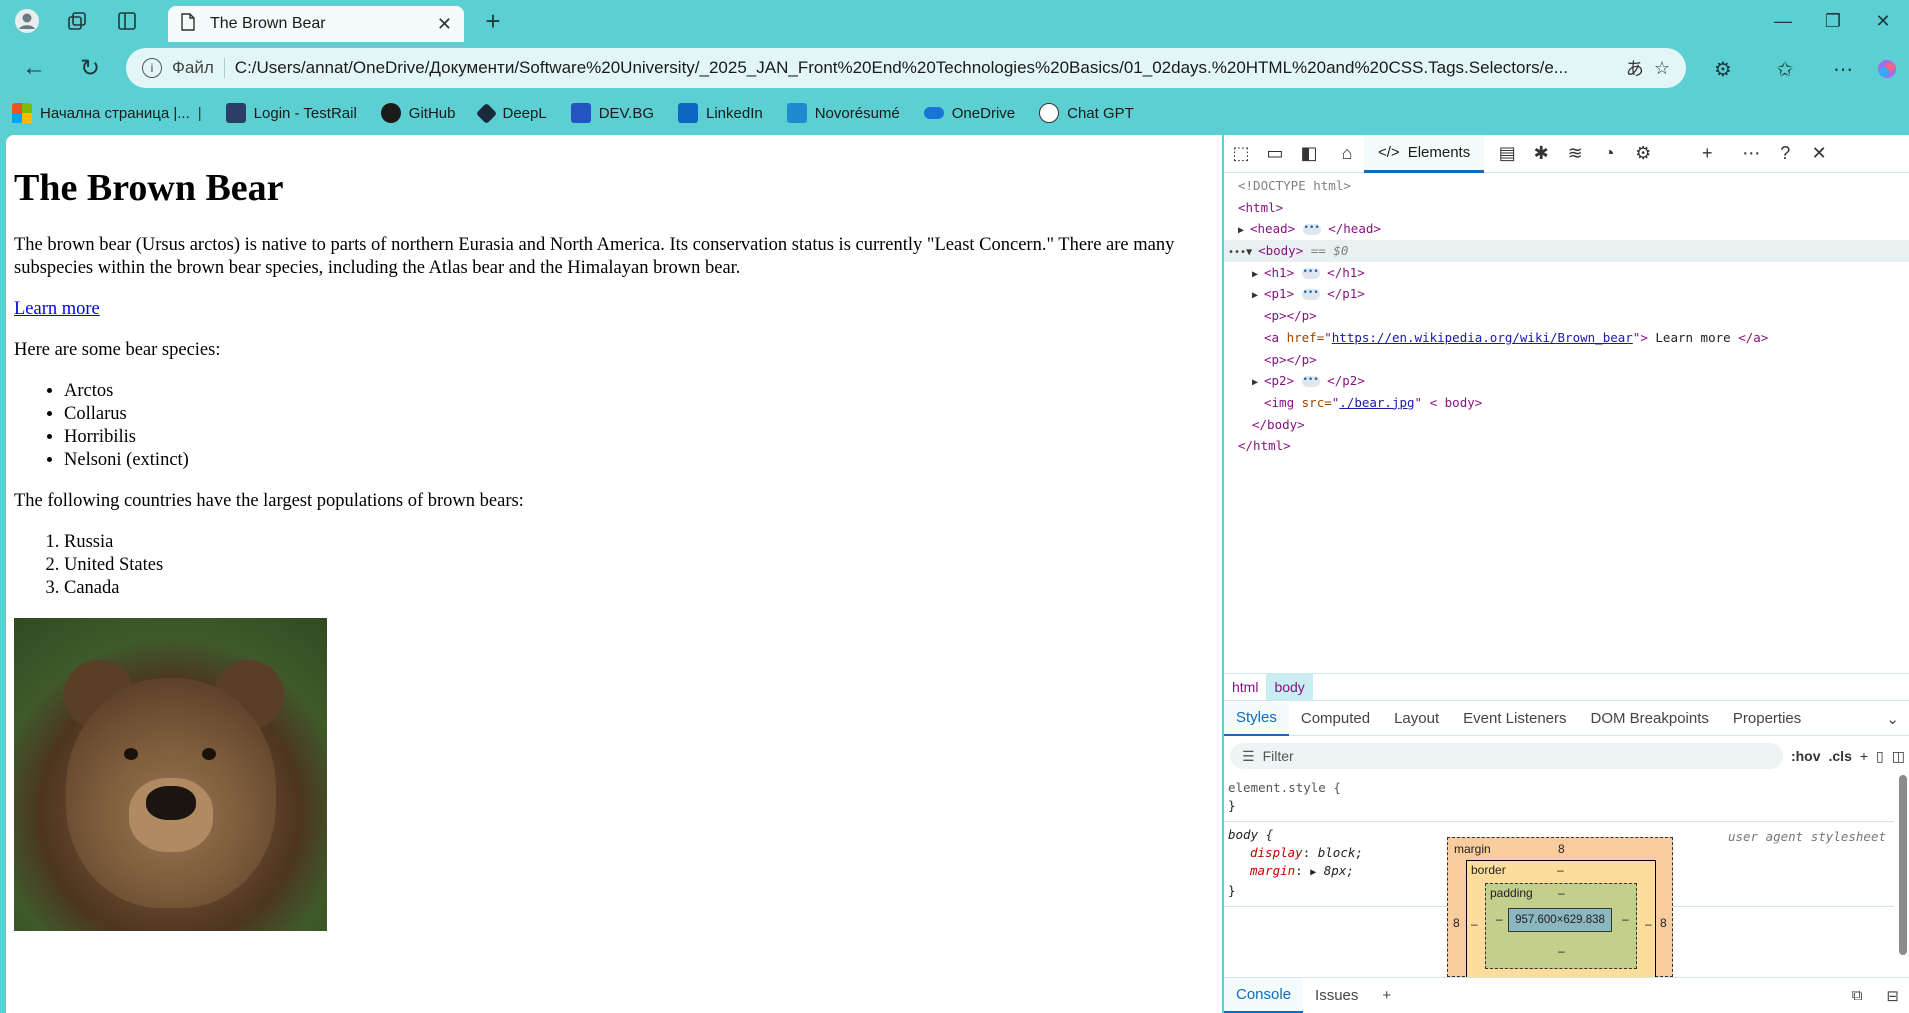 The width and height of the screenshot is (1909, 1013). Describe the element at coordinates (417, 113) in the screenshot. I see `bookmark-item: GitHub` at that location.